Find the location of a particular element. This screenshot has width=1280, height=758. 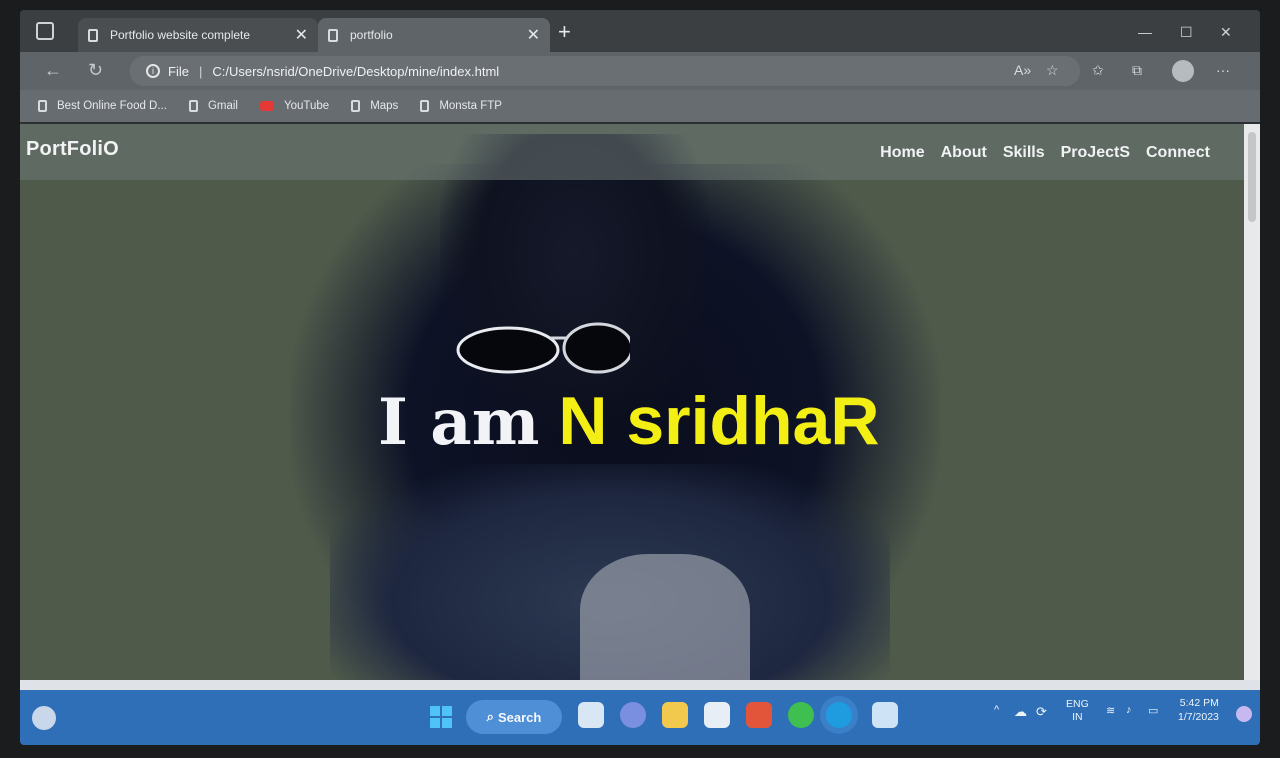

more-menu-icon: ··· is located at coordinates (1223, 70).